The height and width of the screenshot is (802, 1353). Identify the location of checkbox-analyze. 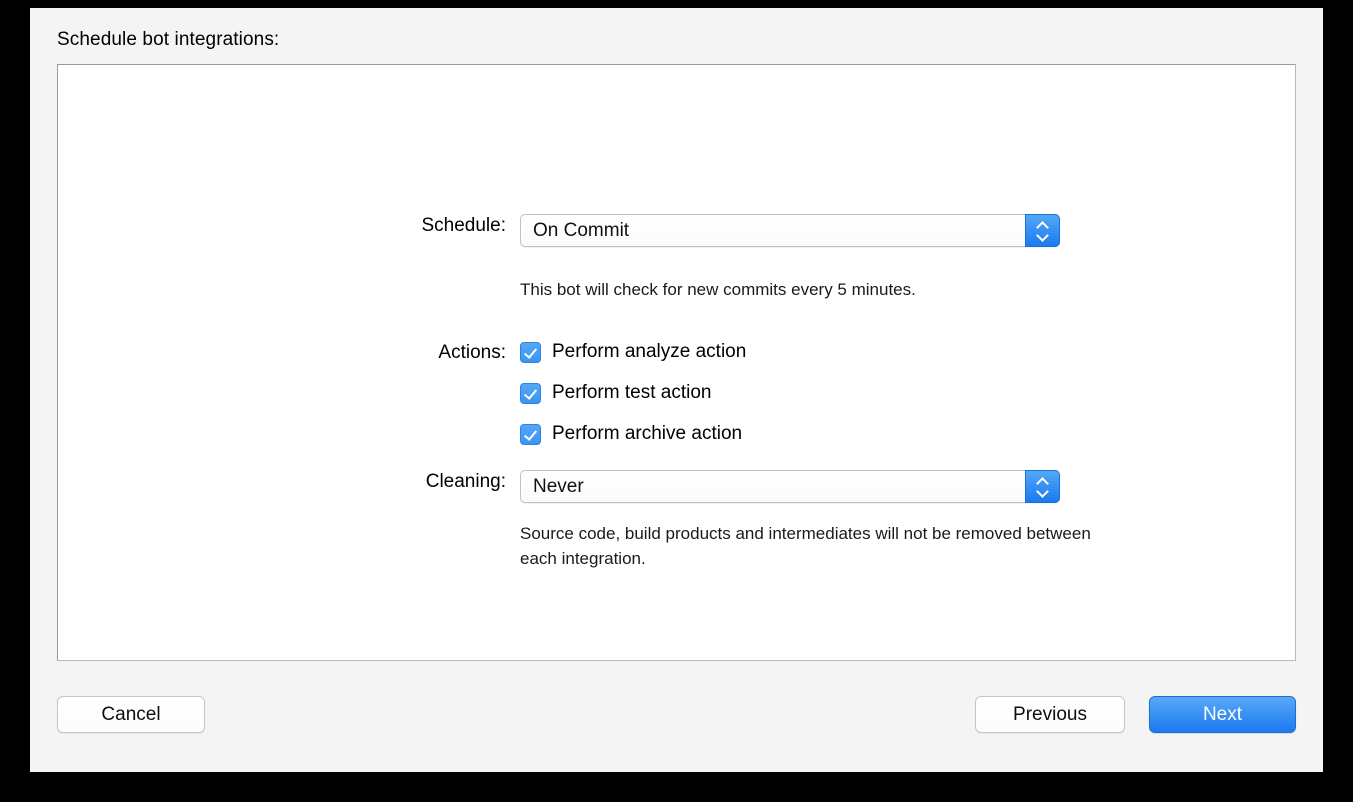
(530, 352).